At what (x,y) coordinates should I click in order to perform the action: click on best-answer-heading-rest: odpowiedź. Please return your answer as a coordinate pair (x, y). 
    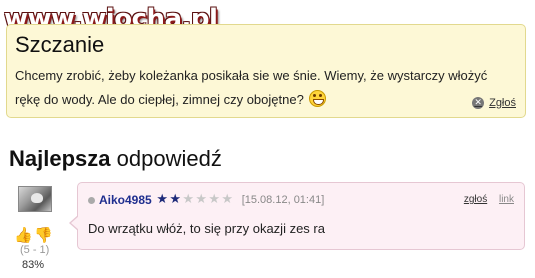
    Looking at the image, I should click on (169, 158).